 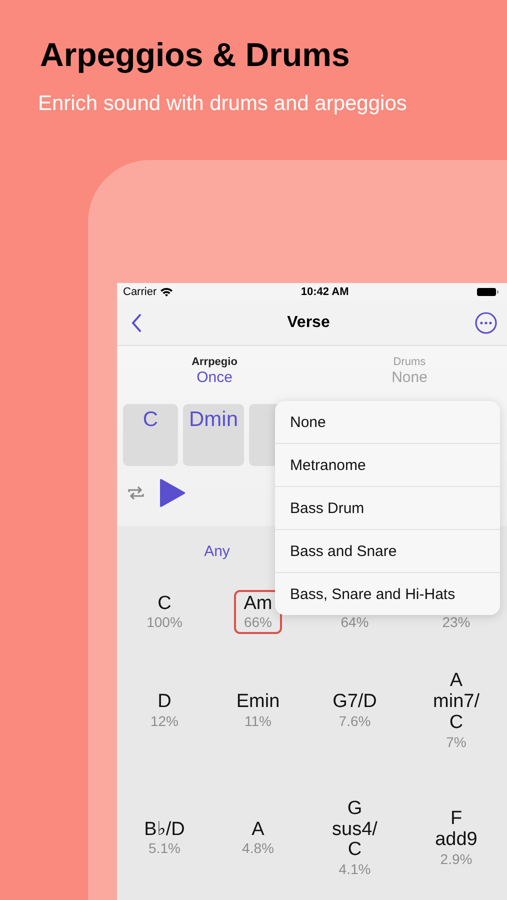 I want to click on carrier-label: Carrier, so click(x=140, y=292).